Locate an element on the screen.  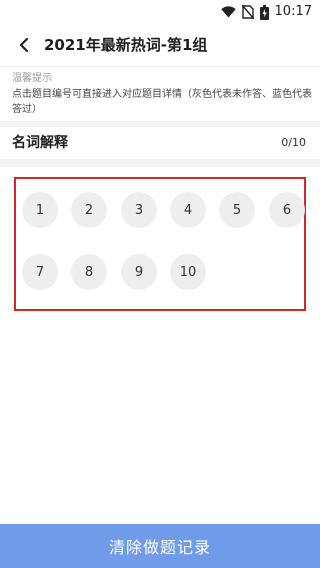
question-button-6: 6 is located at coordinates (287, 210).